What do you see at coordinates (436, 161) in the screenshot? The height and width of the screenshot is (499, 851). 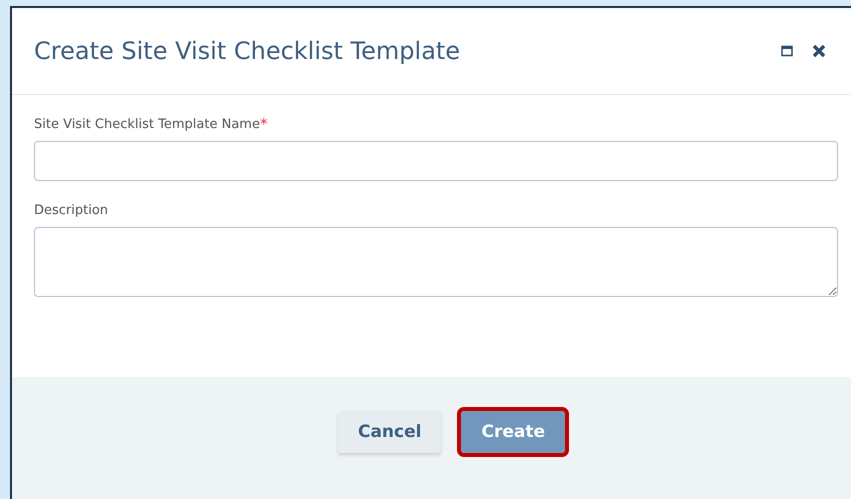 I see `input-field` at bounding box center [436, 161].